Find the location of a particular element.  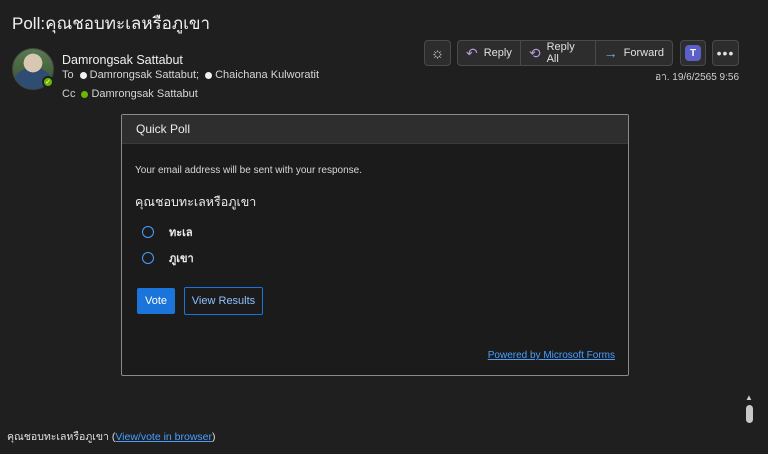

poll-header: Quick Poll is located at coordinates (375, 129).